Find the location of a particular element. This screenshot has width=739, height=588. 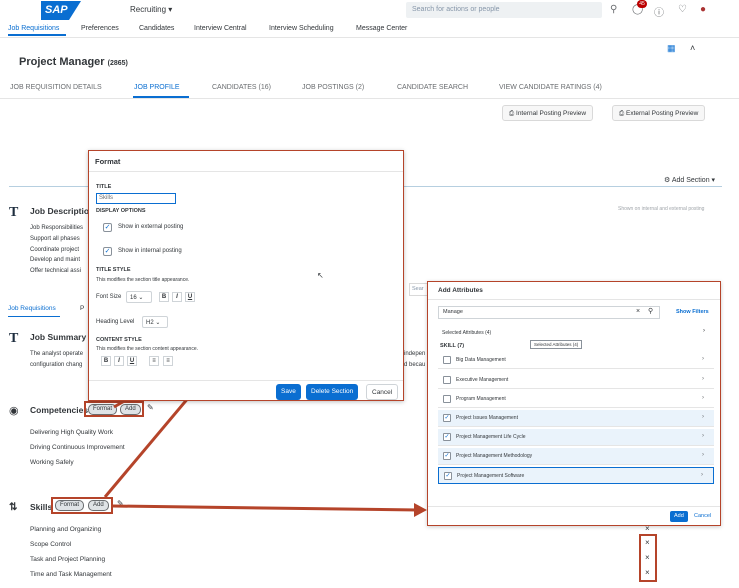

heading-level-value: H2 is located at coordinates (150, 323).